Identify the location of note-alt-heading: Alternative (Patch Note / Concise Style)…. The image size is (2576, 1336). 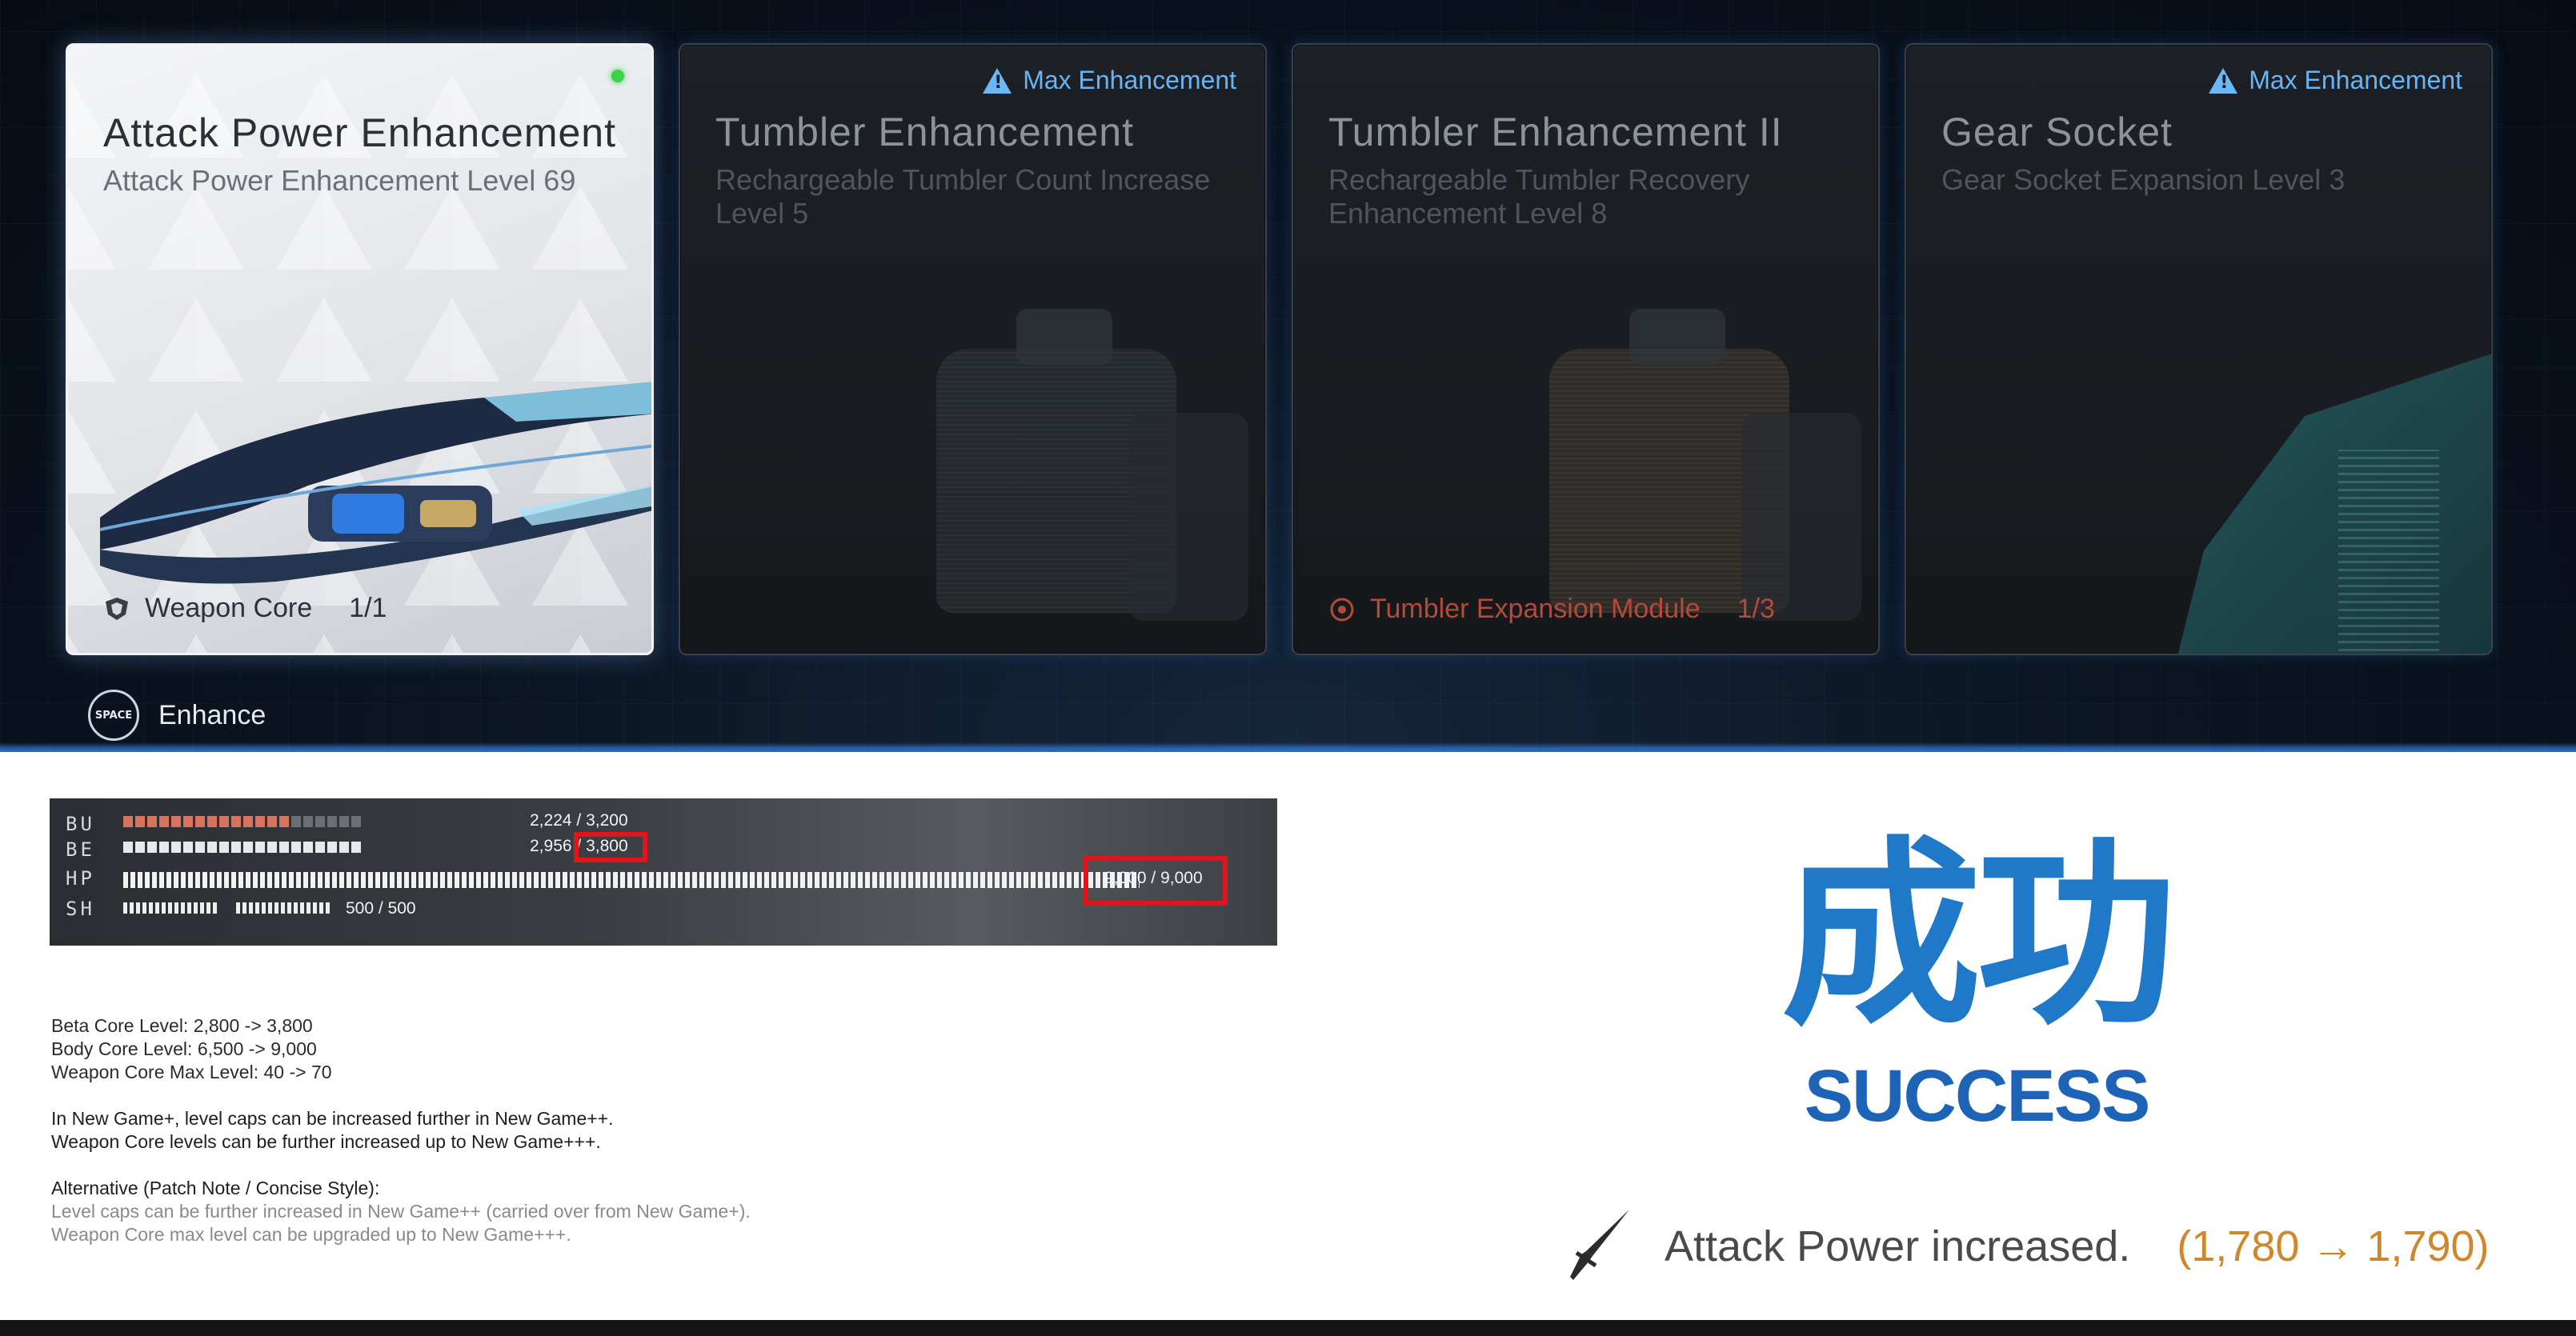
(215, 1188).